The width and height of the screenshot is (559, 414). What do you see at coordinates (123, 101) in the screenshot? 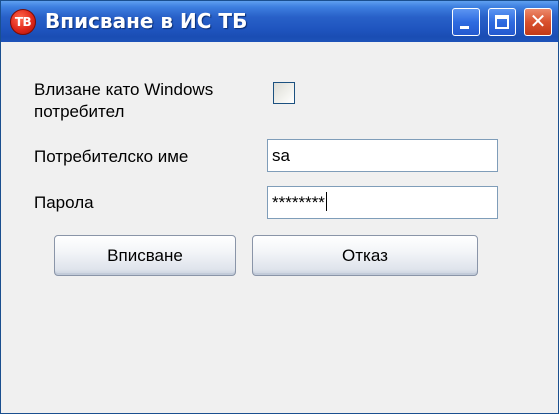
I see `windows-login-label: Влизане като Windows потребител` at bounding box center [123, 101].